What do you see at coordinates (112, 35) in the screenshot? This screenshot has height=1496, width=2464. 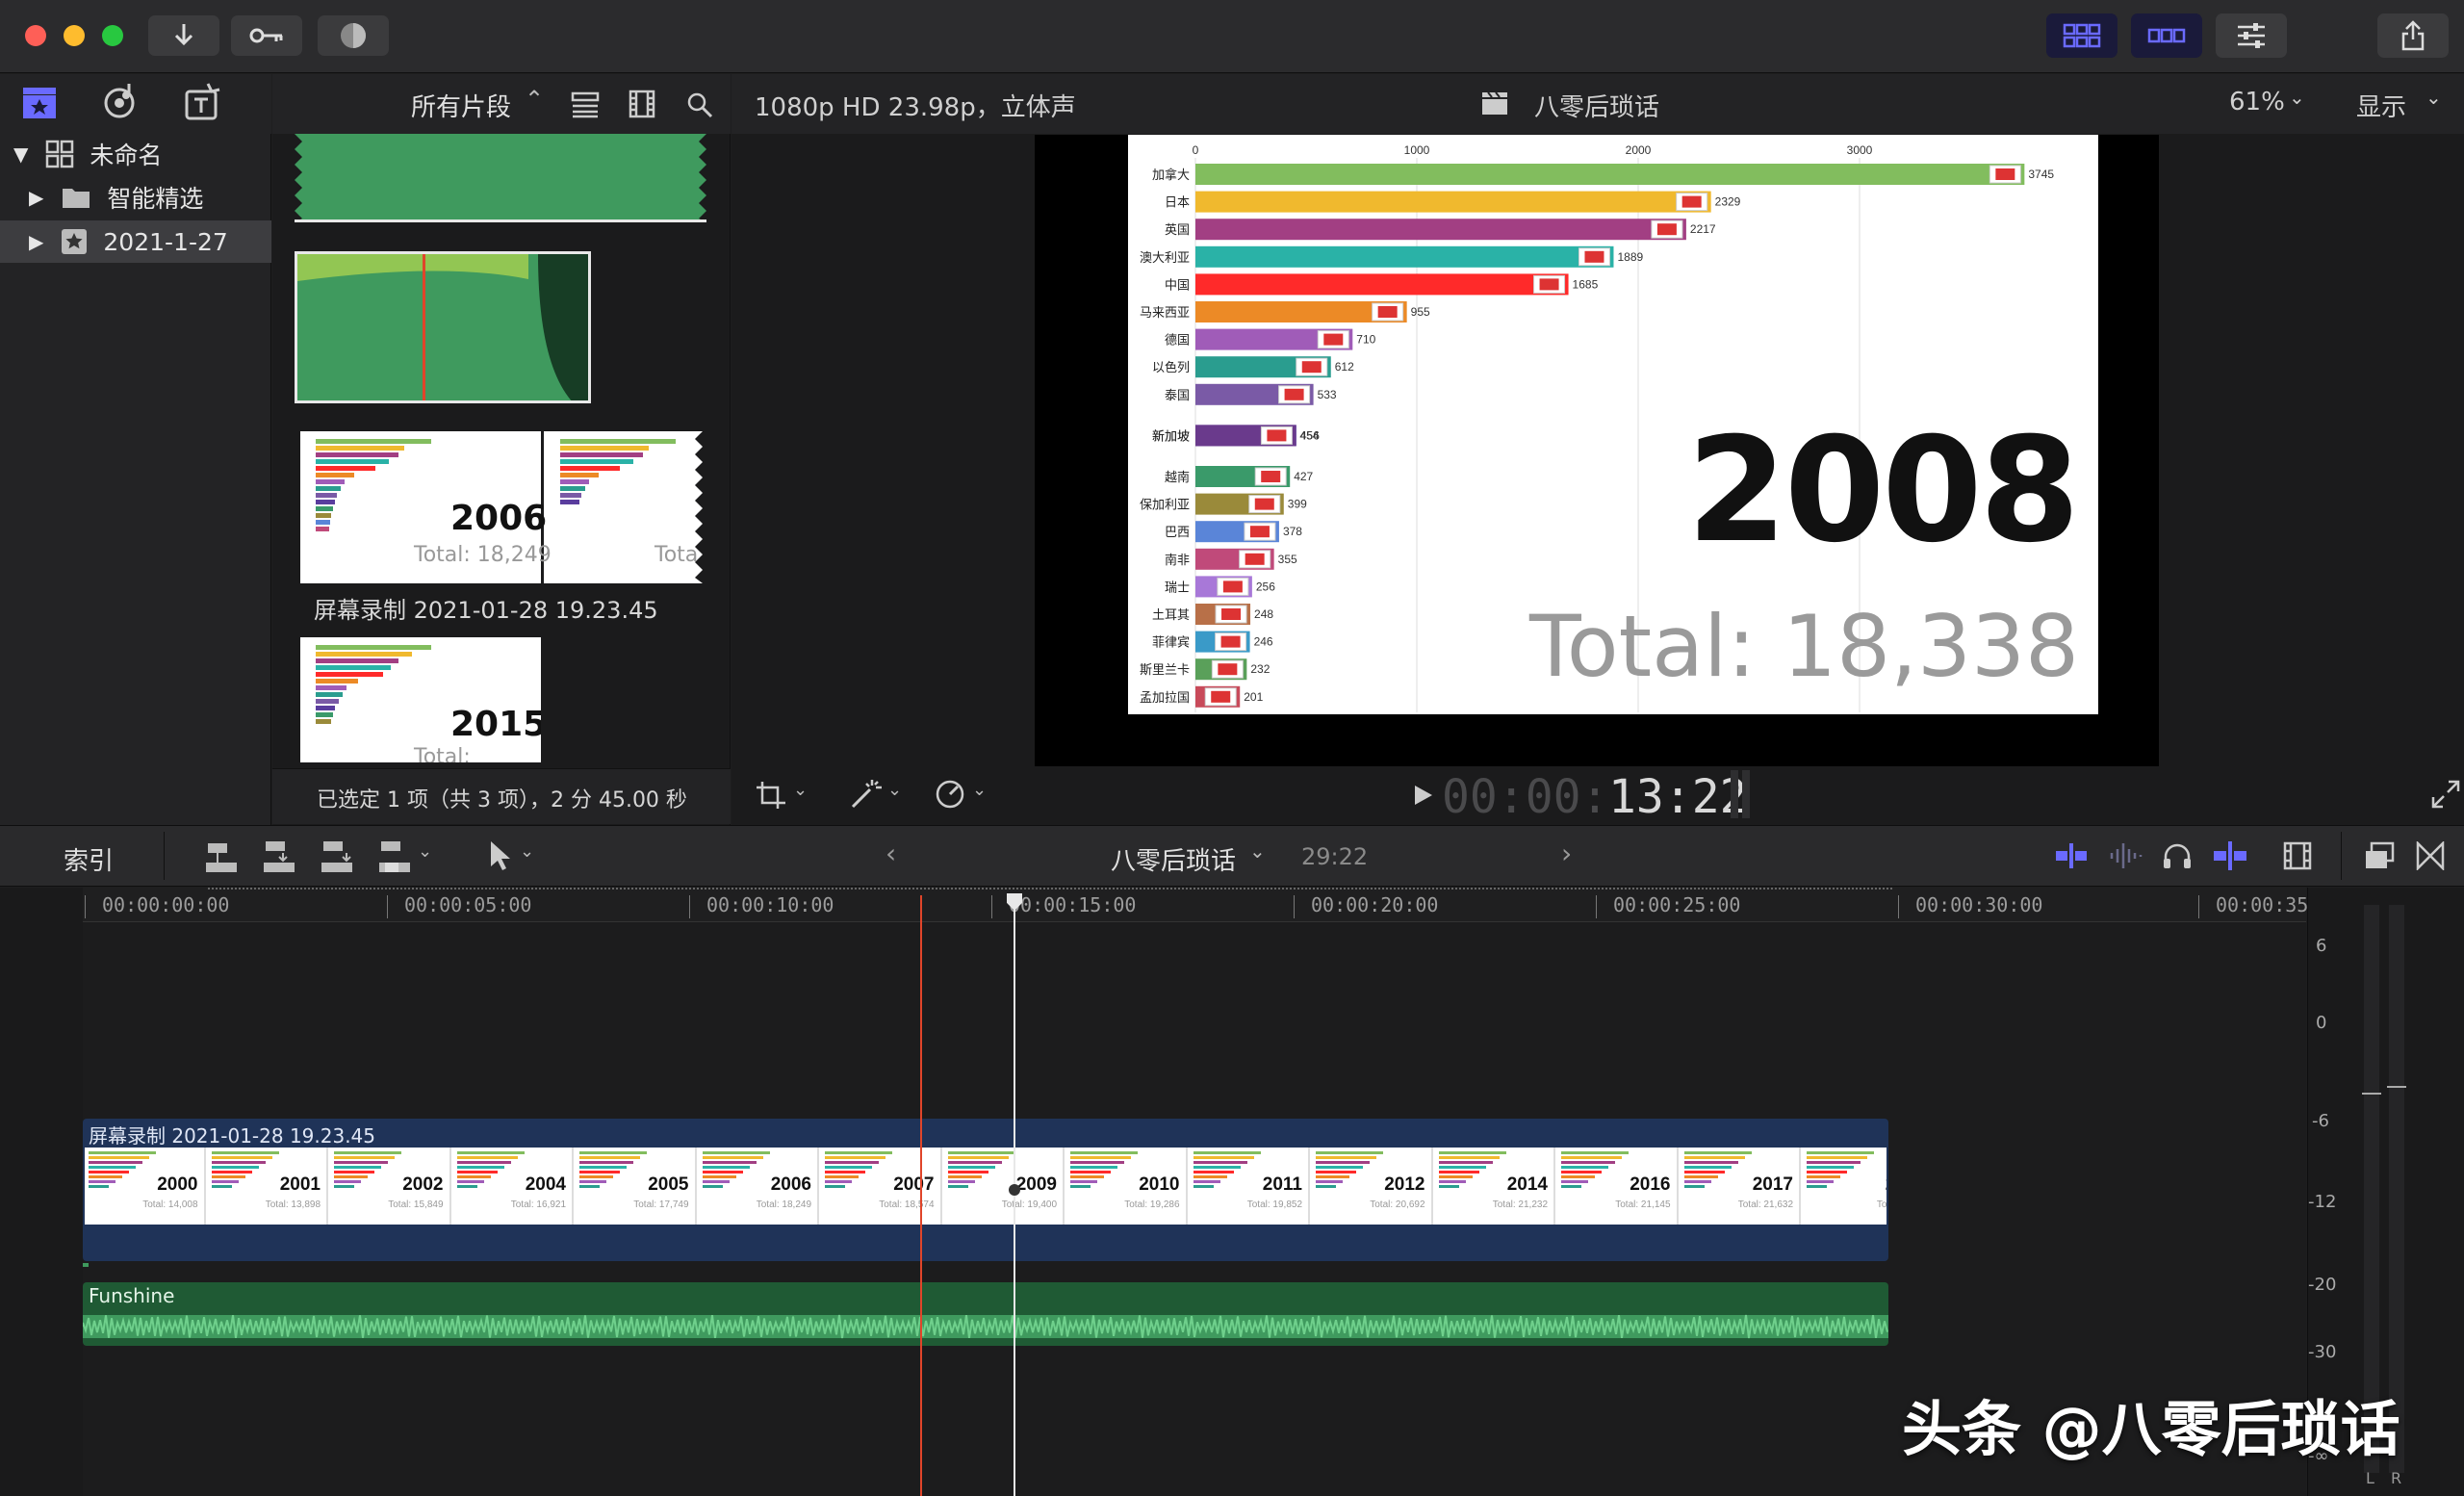 I see `zoom-window-button` at bounding box center [112, 35].